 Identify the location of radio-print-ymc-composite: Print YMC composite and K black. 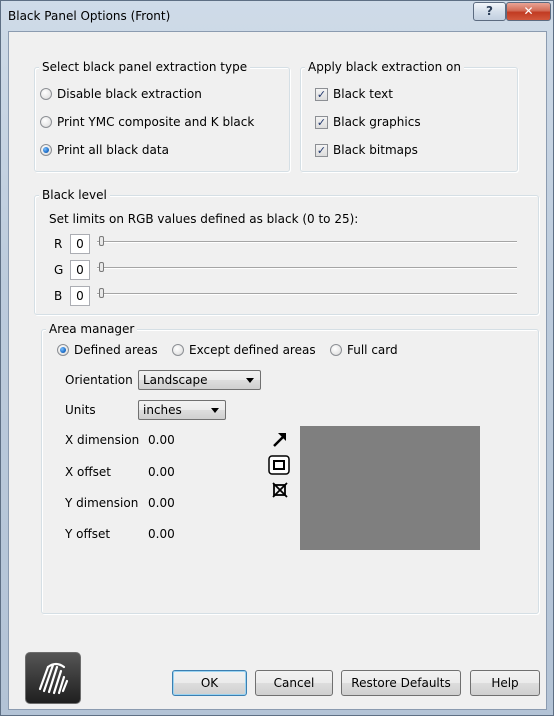
(147, 122).